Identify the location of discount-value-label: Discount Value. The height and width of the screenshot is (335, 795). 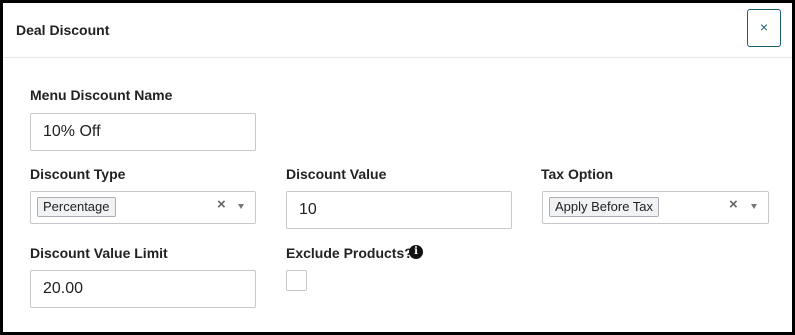
(336, 174).